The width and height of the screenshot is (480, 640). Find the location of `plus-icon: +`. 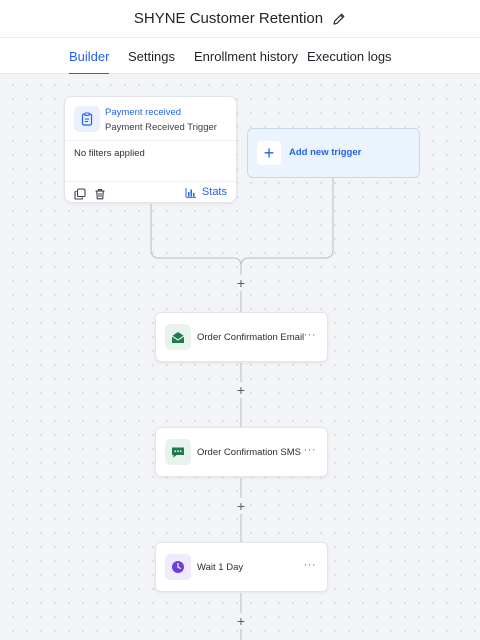

plus-icon: + is located at coordinates (269, 153).